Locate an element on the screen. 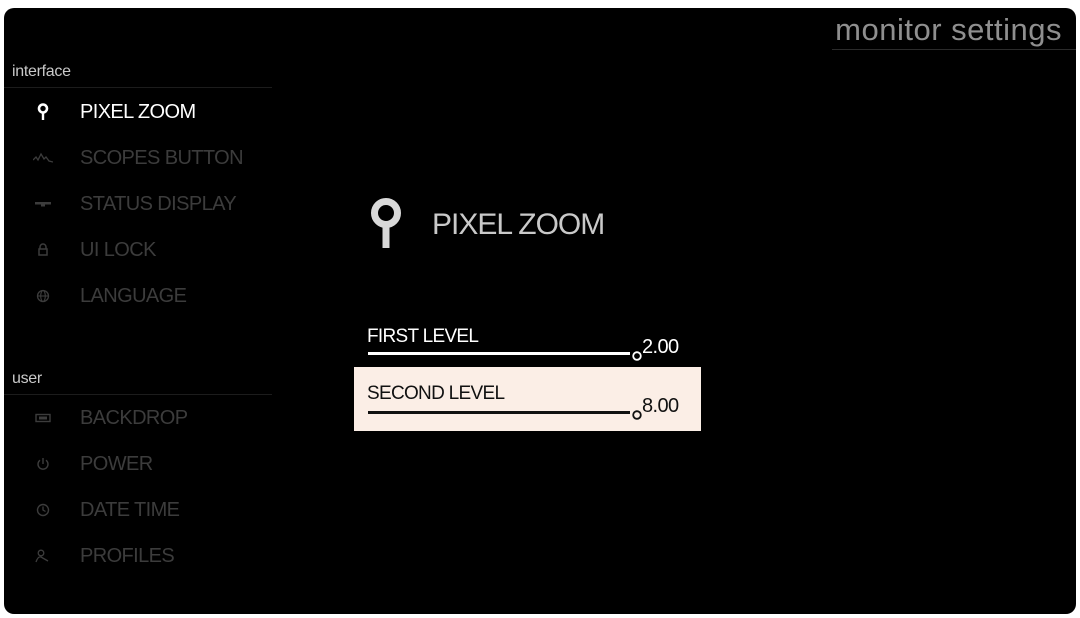 The width and height of the screenshot is (1080, 618). setting-value: 8.00 is located at coordinates (660, 406).